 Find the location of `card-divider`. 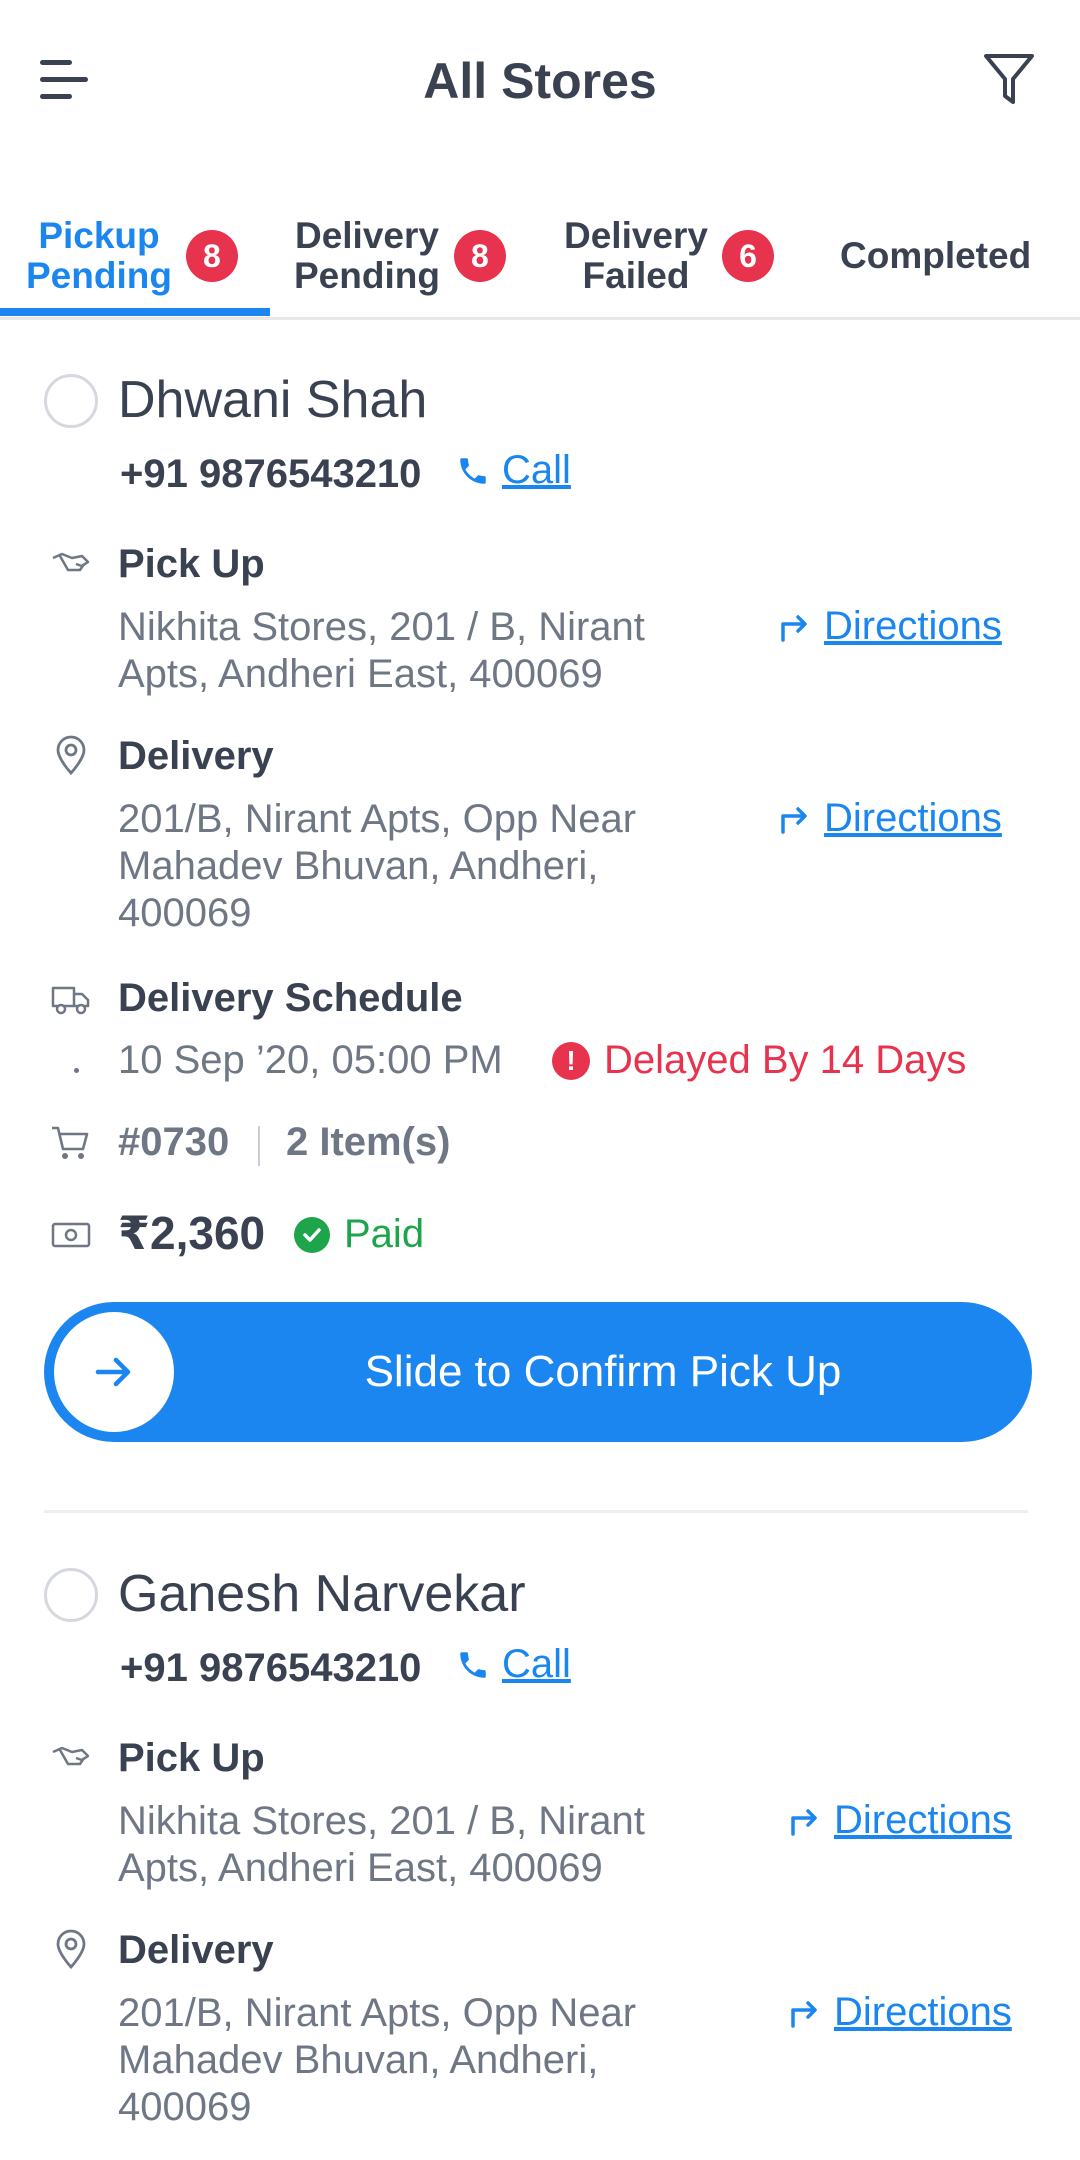

card-divider is located at coordinates (536, 1511).